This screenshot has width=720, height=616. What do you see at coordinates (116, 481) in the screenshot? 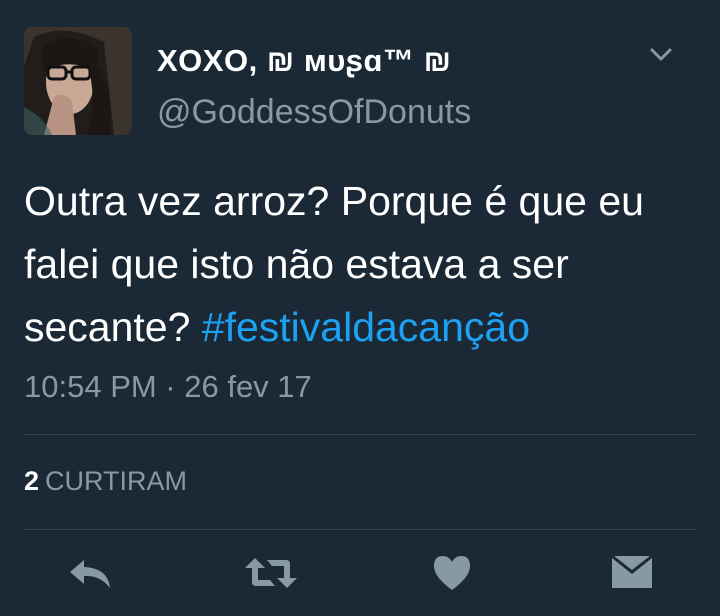
I see `likes-label: CURTIRAM` at bounding box center [116, 481].